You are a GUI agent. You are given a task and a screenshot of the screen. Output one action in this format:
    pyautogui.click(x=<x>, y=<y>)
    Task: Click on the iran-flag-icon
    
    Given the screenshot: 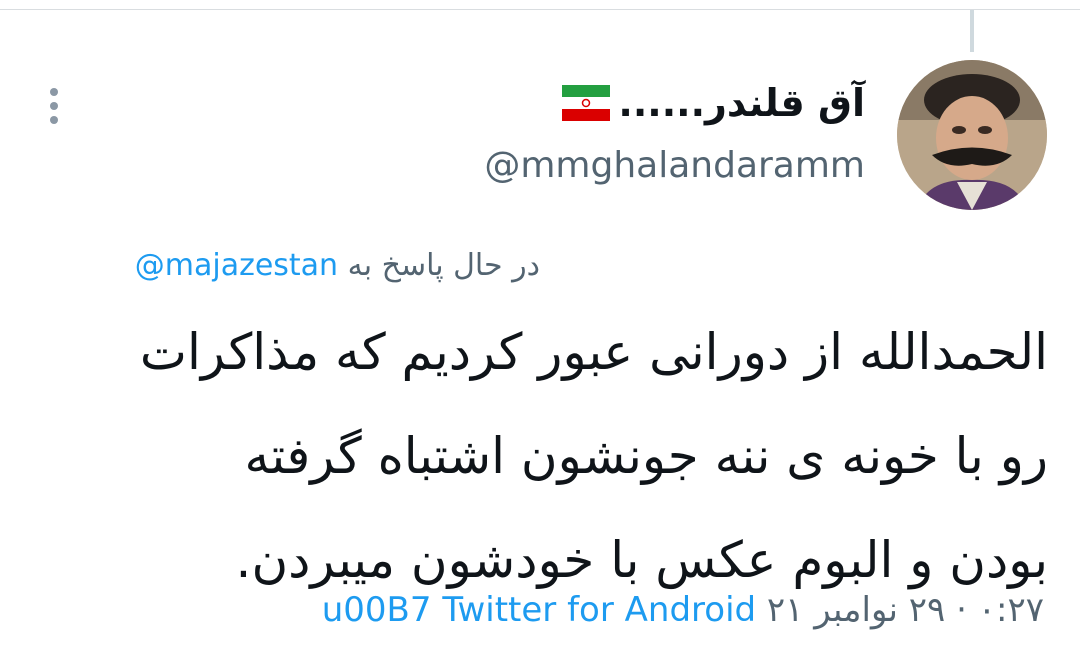 What is the action you would take?
    pyautogui.click(x=586, y=103)
    